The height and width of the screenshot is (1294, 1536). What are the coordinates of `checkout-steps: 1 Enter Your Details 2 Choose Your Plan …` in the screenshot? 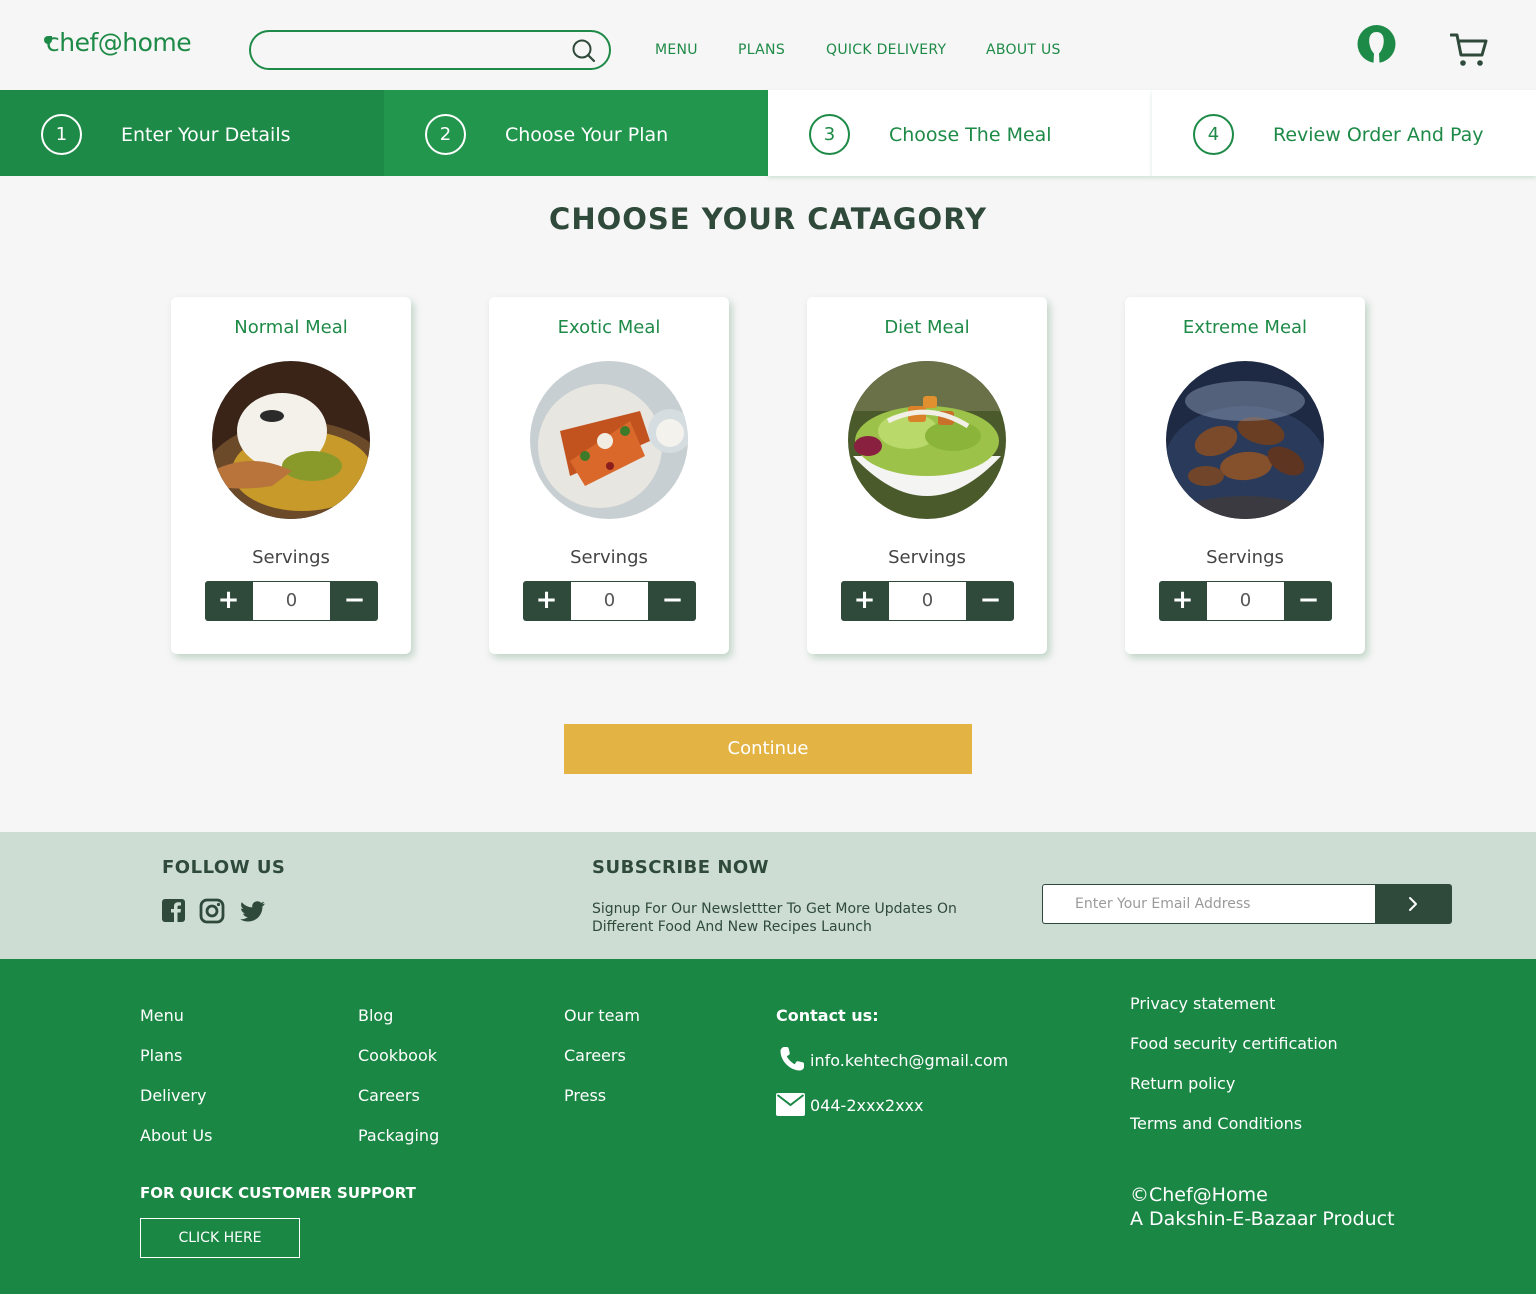 It's located at (768, 133).